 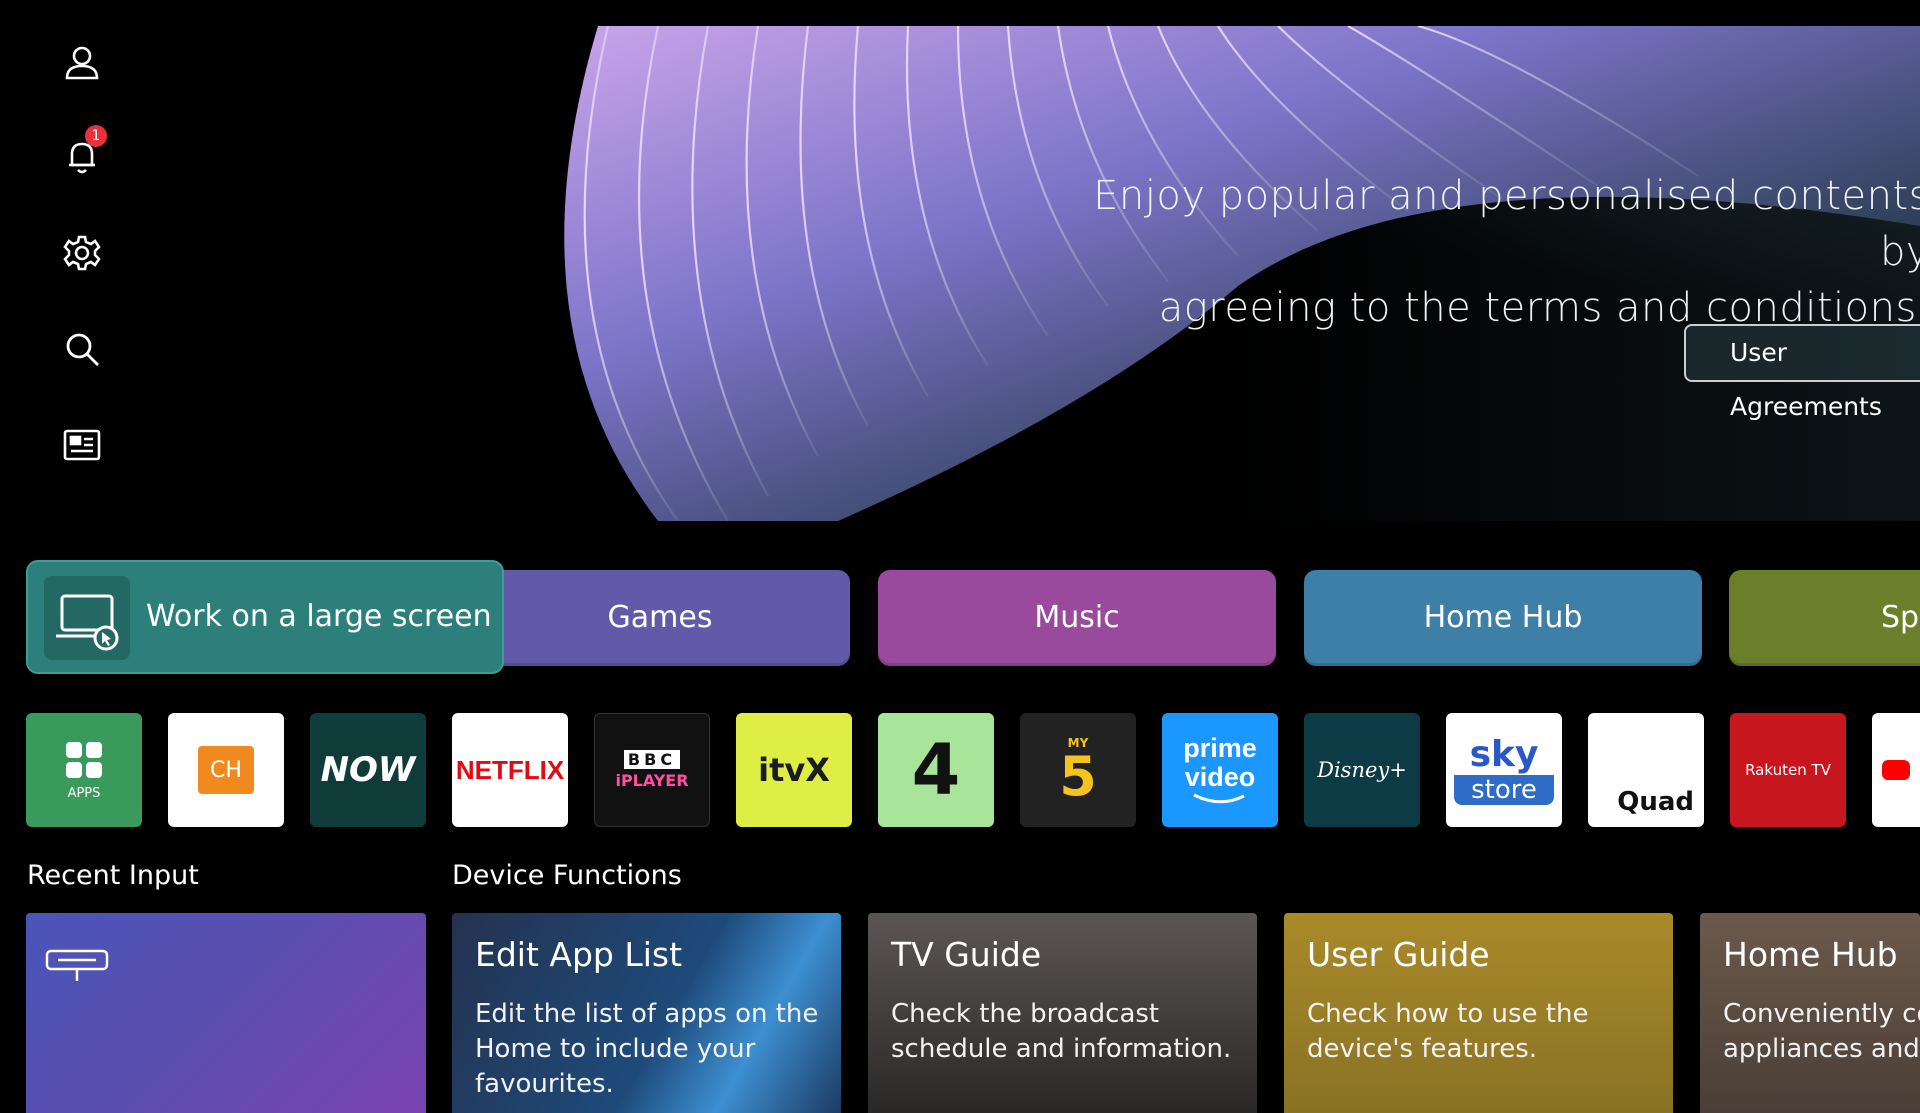 What do you see at coordinates (1220, 777) in the screenshot?
I see `video-label: video` at bounding box center [1220, 777].